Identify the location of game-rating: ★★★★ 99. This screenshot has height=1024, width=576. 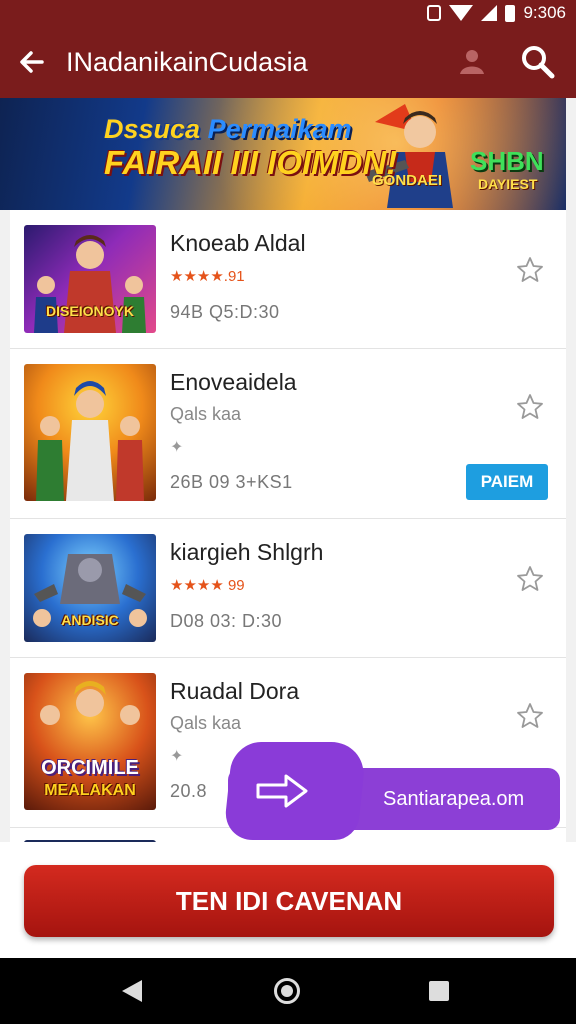
(207, 585).